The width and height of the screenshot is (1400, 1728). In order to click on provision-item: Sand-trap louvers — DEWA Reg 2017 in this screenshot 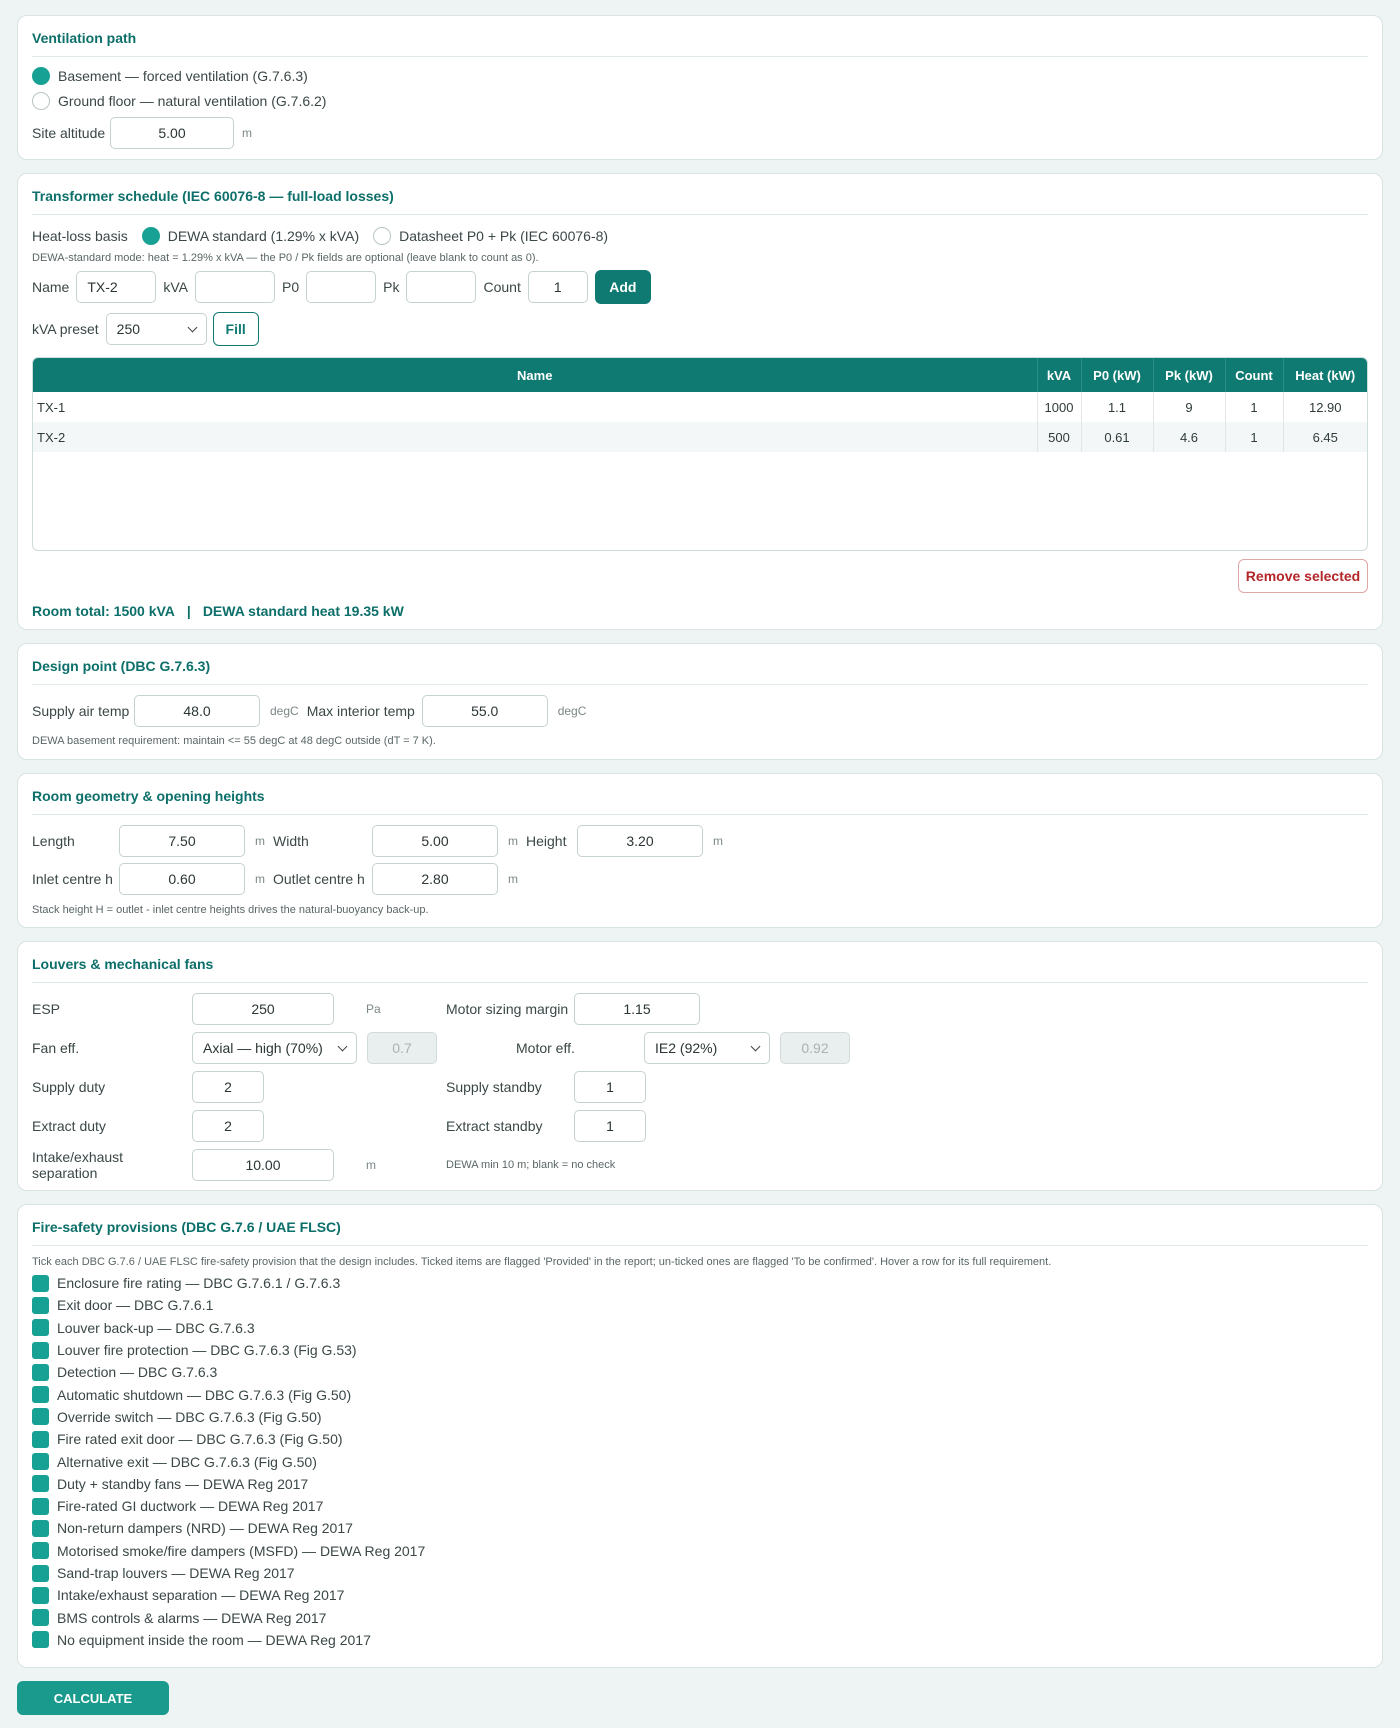, I will do `click(700, 1573)`.